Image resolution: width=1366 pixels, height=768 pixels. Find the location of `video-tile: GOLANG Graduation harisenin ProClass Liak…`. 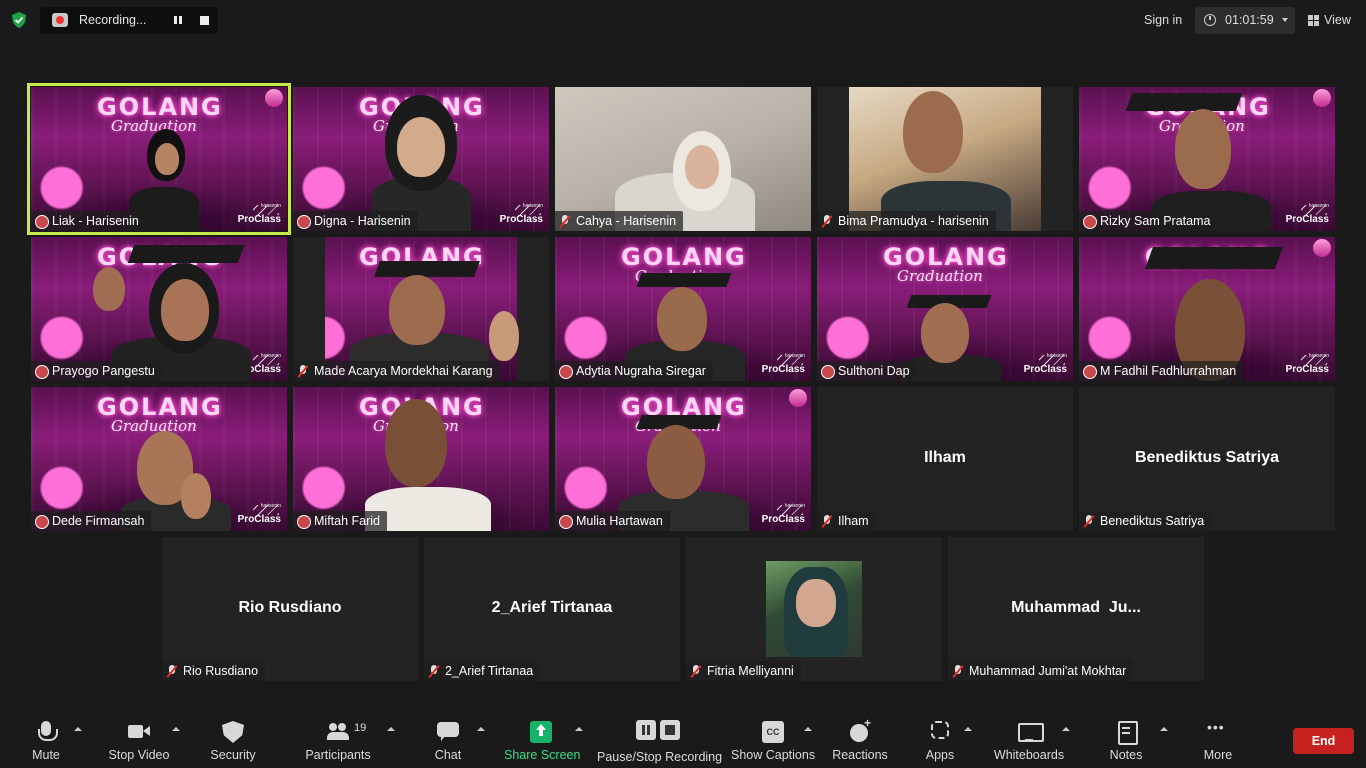

video-tile: GOLANG Graduation harisenin ProClass Liak… is located at coordinates (159, 159).